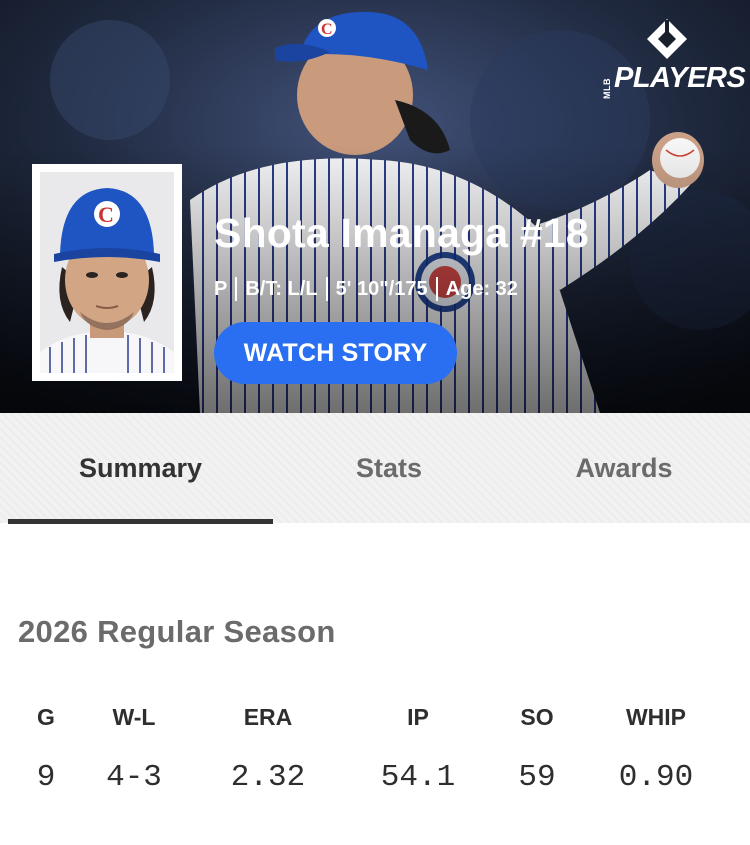  I want to click on player-headshot: C, so click(107, 272).